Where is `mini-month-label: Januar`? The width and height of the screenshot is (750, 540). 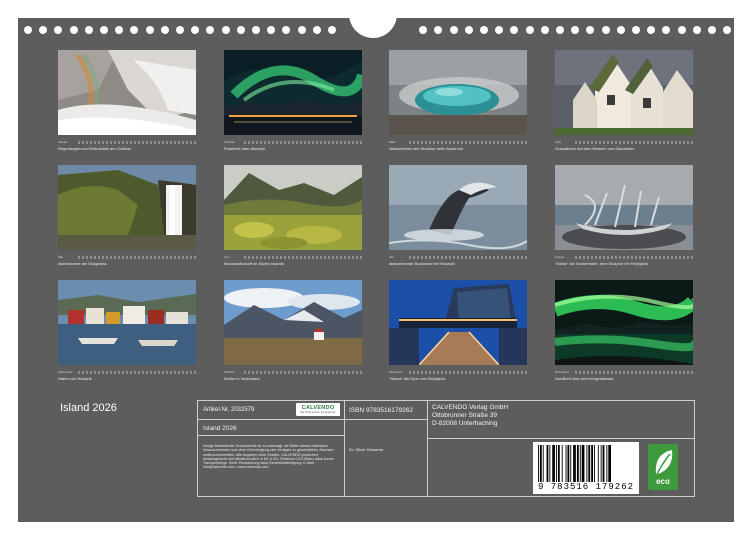
mini-month-label: Januar is located at coordinates (63, 142).